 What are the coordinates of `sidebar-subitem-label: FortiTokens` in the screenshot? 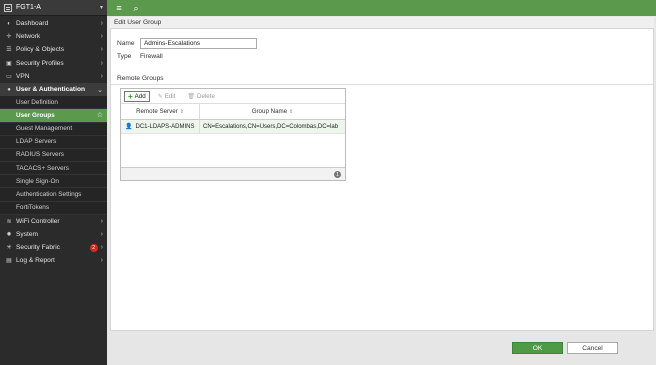 It's located at (33, 208).